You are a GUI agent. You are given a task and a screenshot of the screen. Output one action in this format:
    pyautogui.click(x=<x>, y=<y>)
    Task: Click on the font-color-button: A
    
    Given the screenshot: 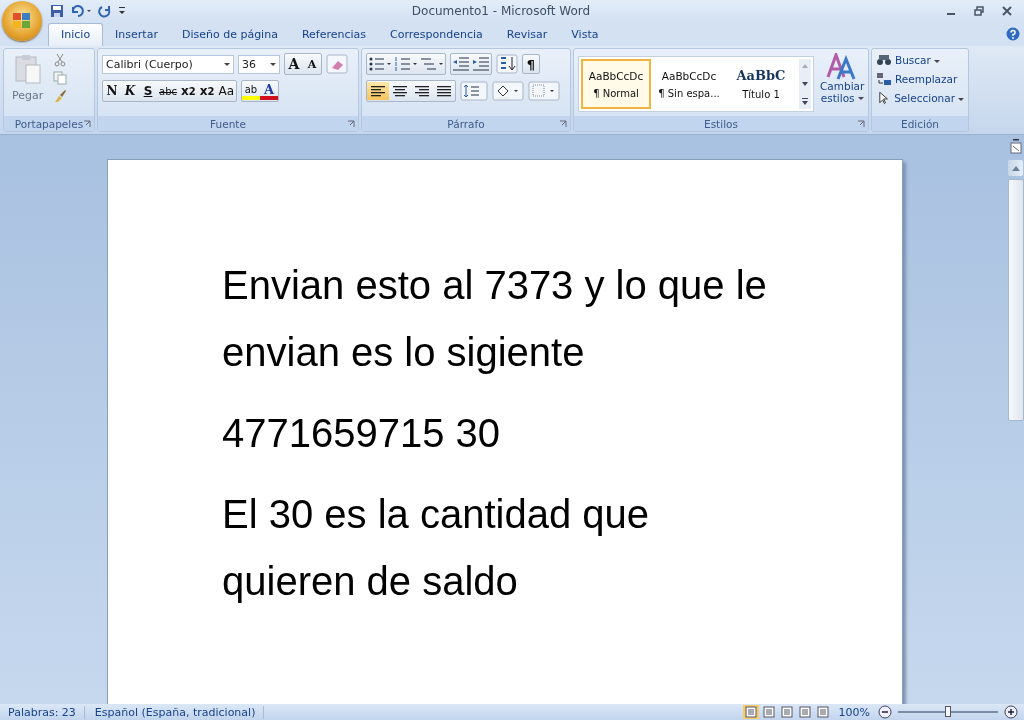 What is the action you would take?
    pyautogui.click(x=269, y=91)
    